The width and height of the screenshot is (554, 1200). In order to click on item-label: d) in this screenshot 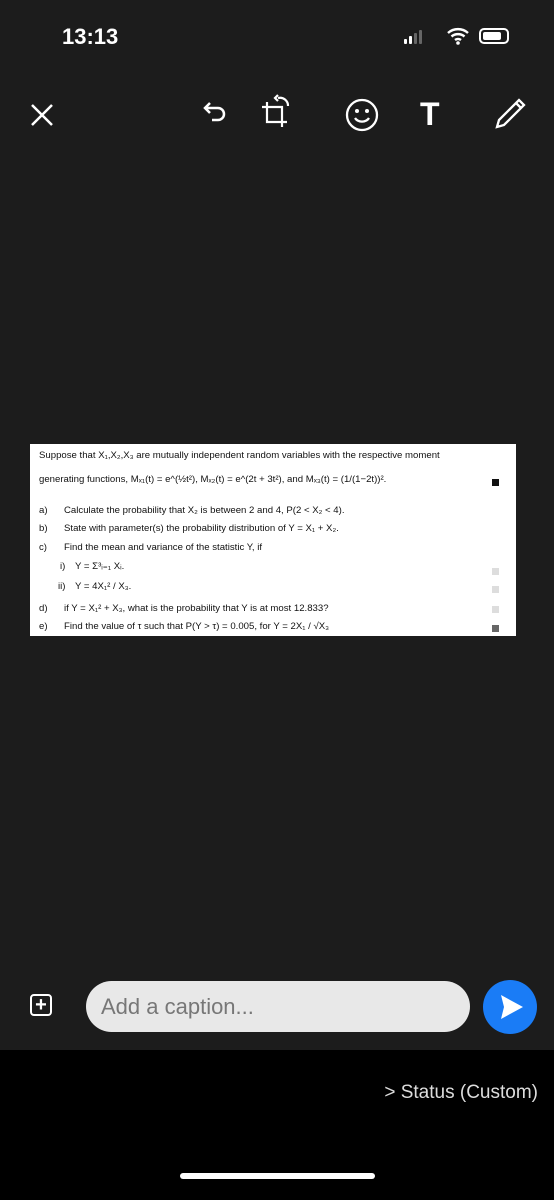, I will do `click(43, 608)`.